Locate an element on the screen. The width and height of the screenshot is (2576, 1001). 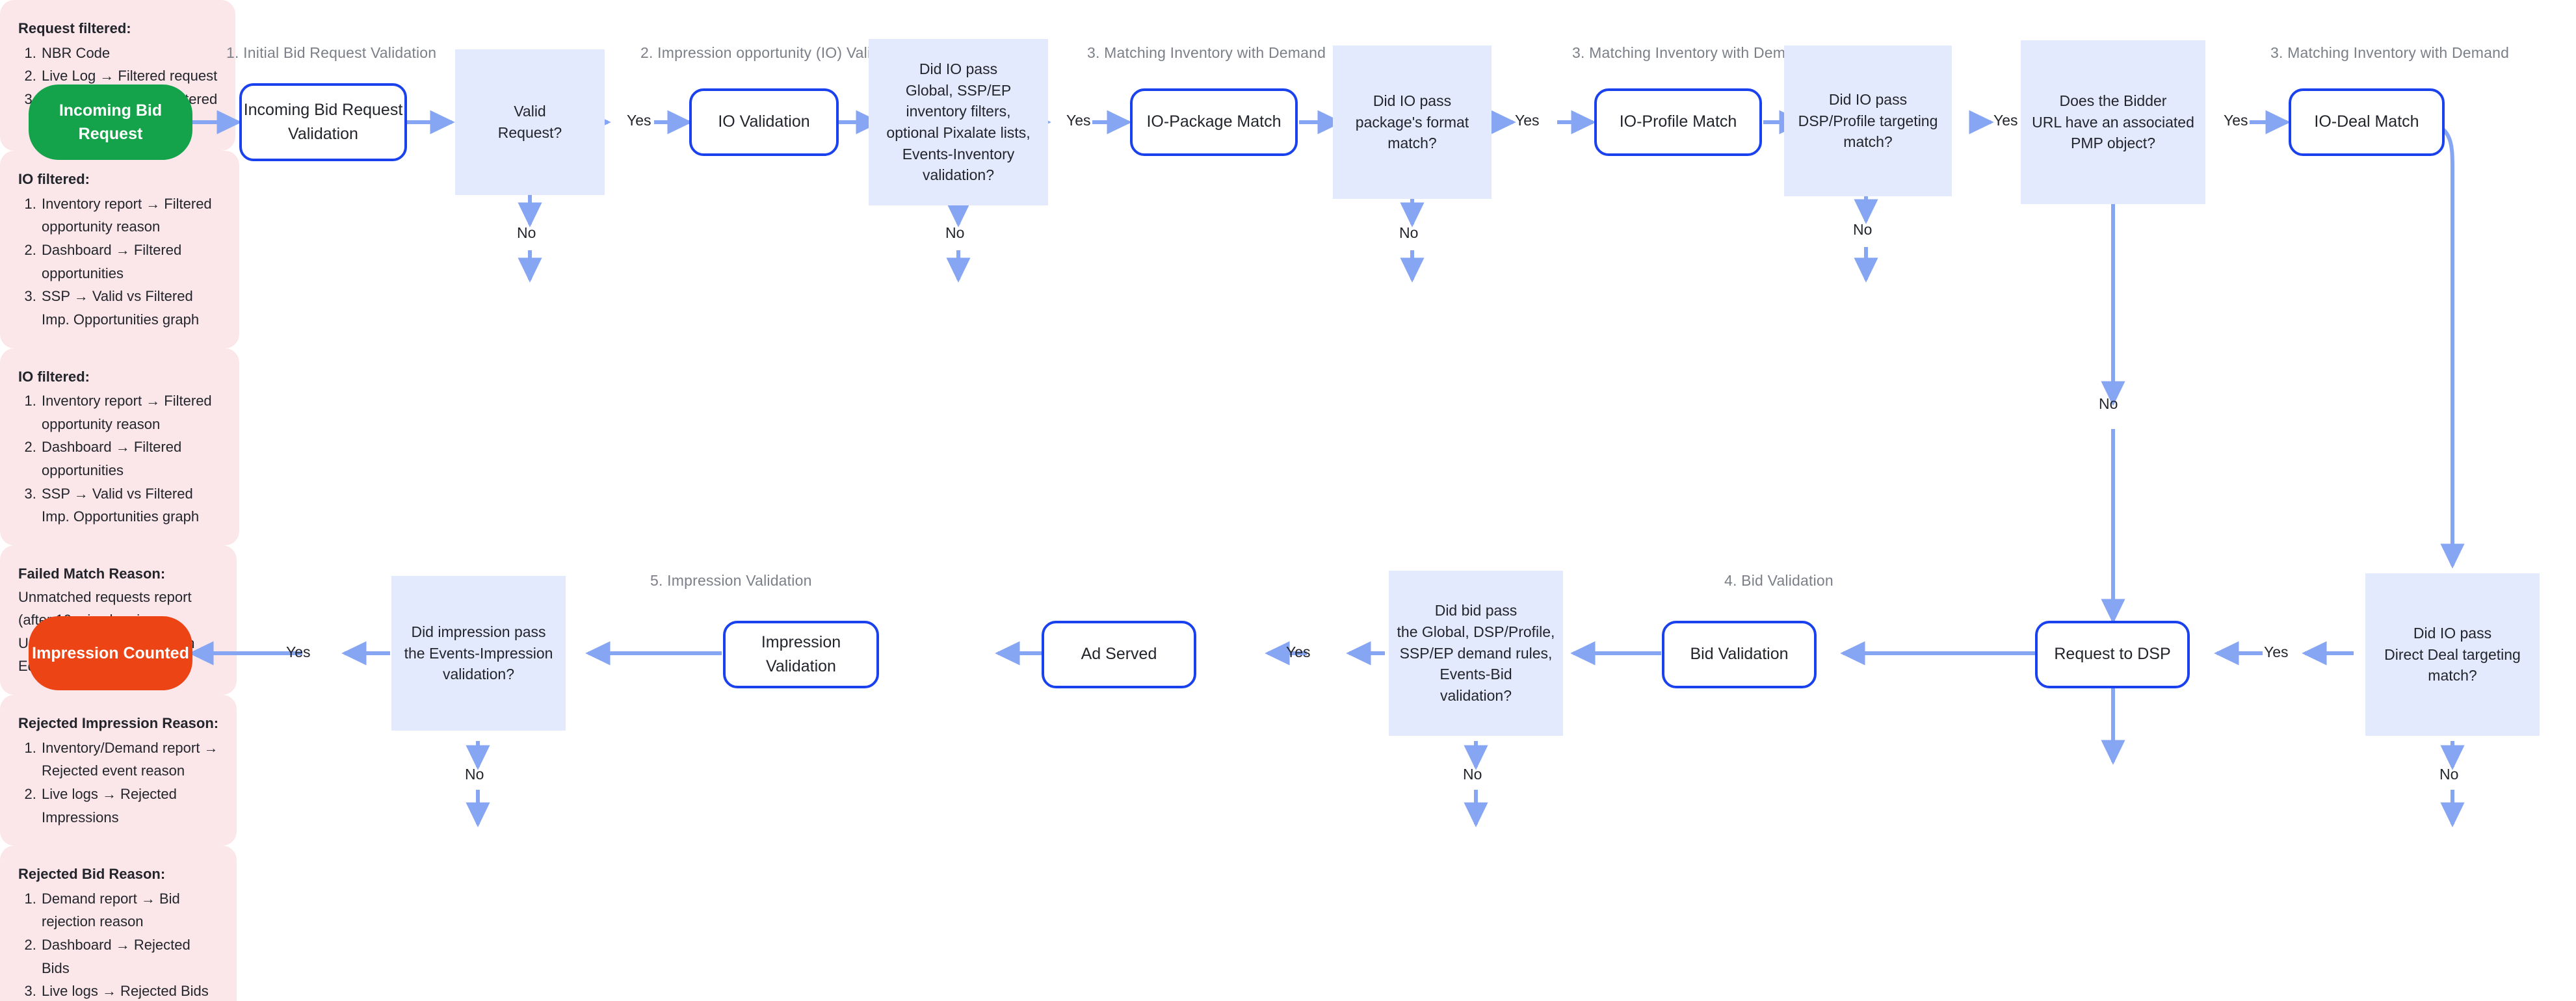
node-label: IO-Profile Match is located at coordinates (1678, 122).